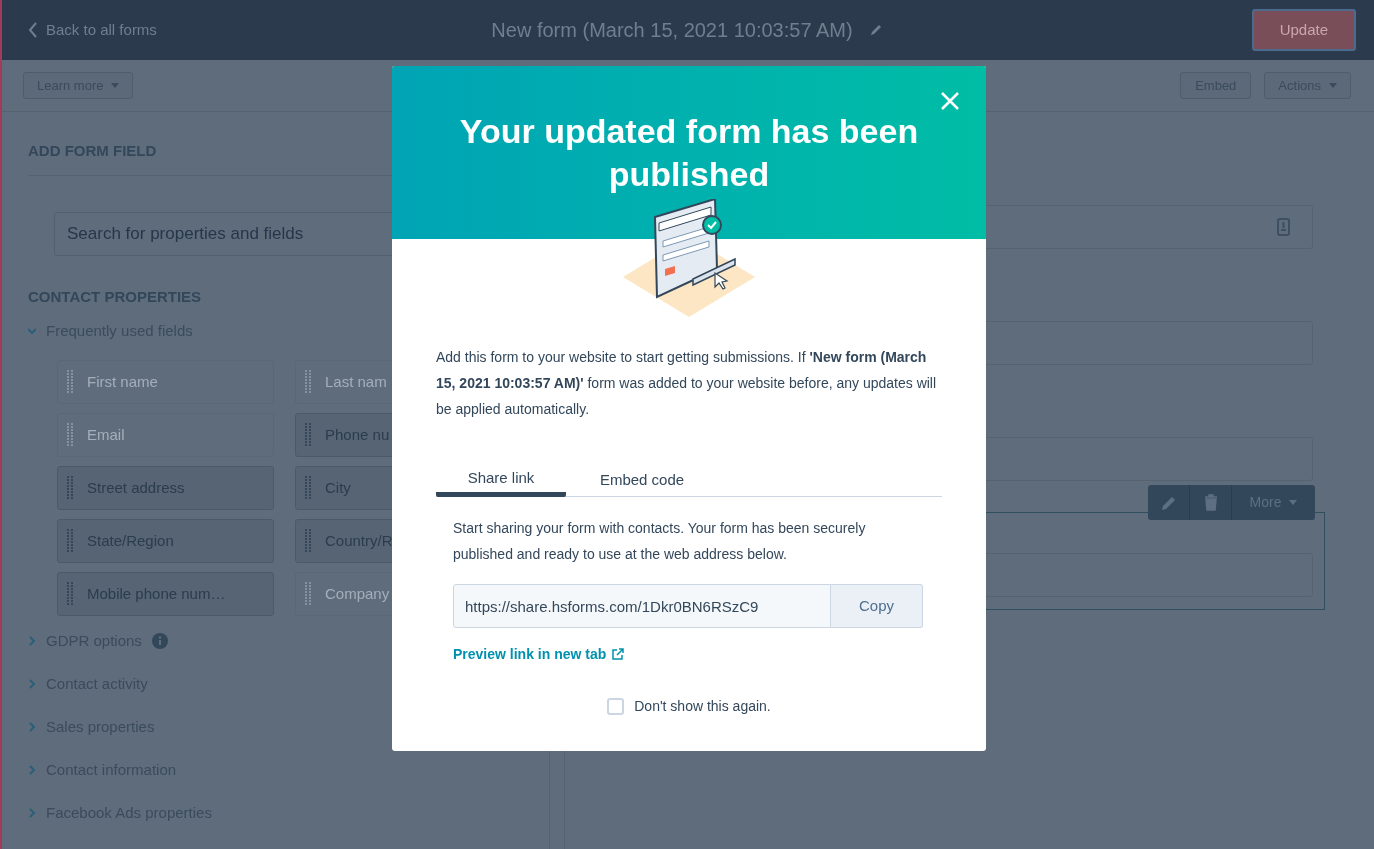 The height and width of the screenshot is (849, 1374). I want to click on field-label: Email, so click(106, 434).